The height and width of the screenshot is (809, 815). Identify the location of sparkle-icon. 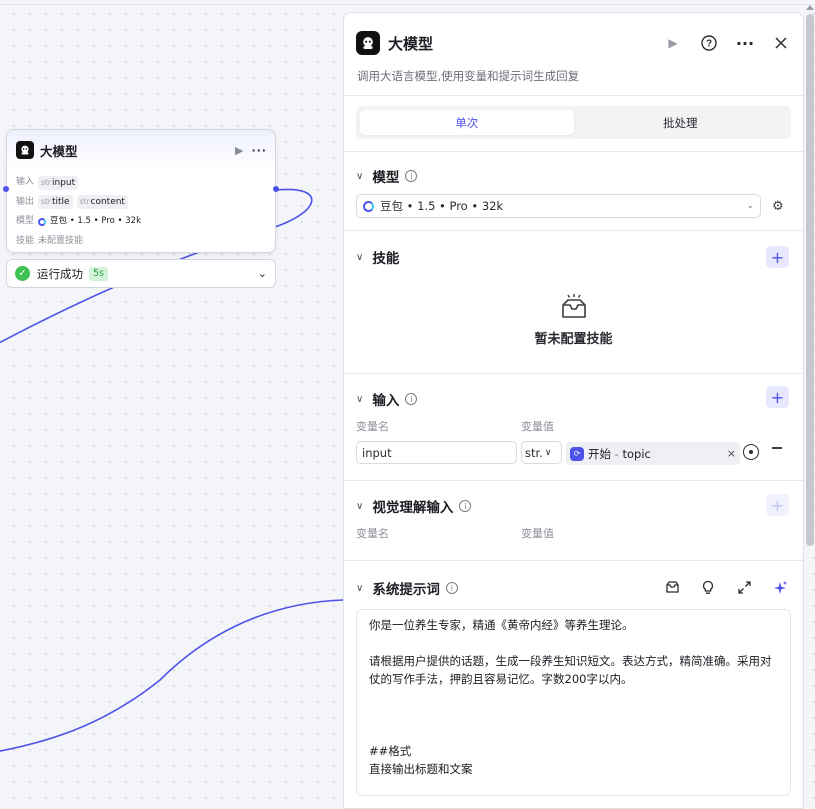
(780, 587).